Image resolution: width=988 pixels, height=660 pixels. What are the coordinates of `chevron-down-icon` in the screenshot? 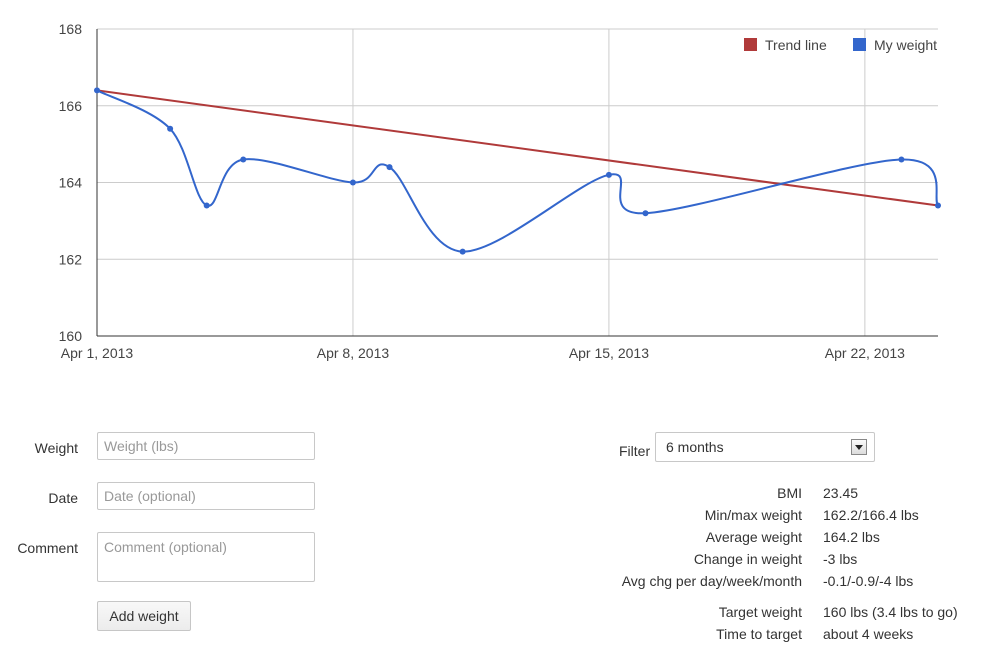 It's located at (859, 447).